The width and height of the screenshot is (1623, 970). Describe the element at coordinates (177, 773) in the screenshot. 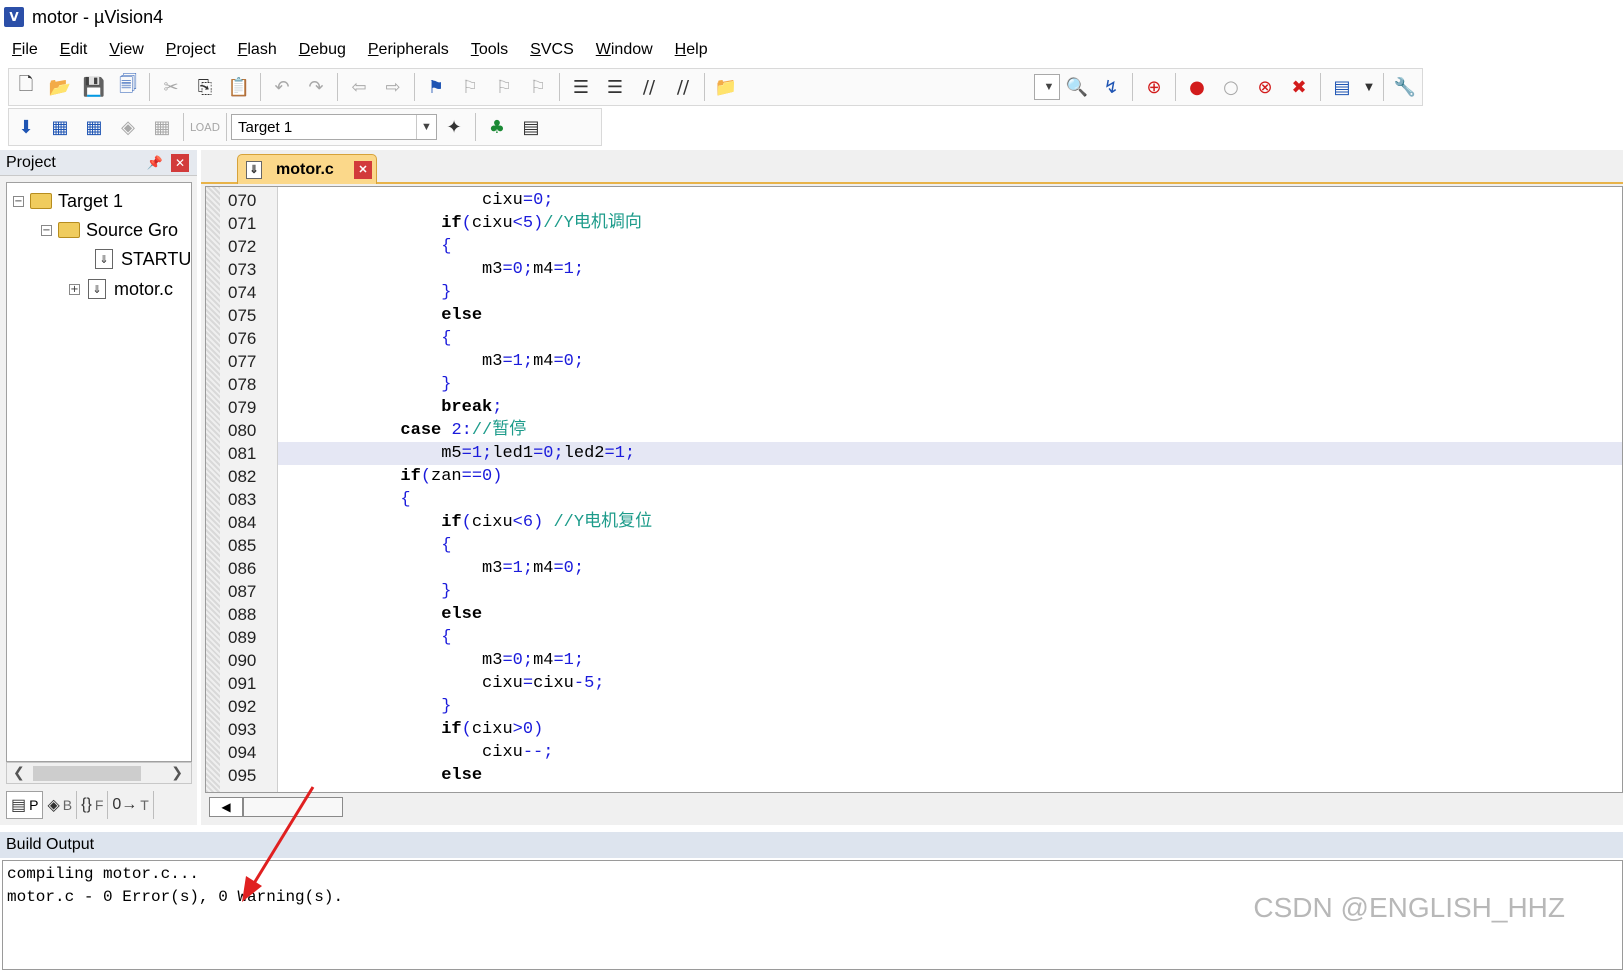

I see `scroll-right-icon: ❯` at that location.